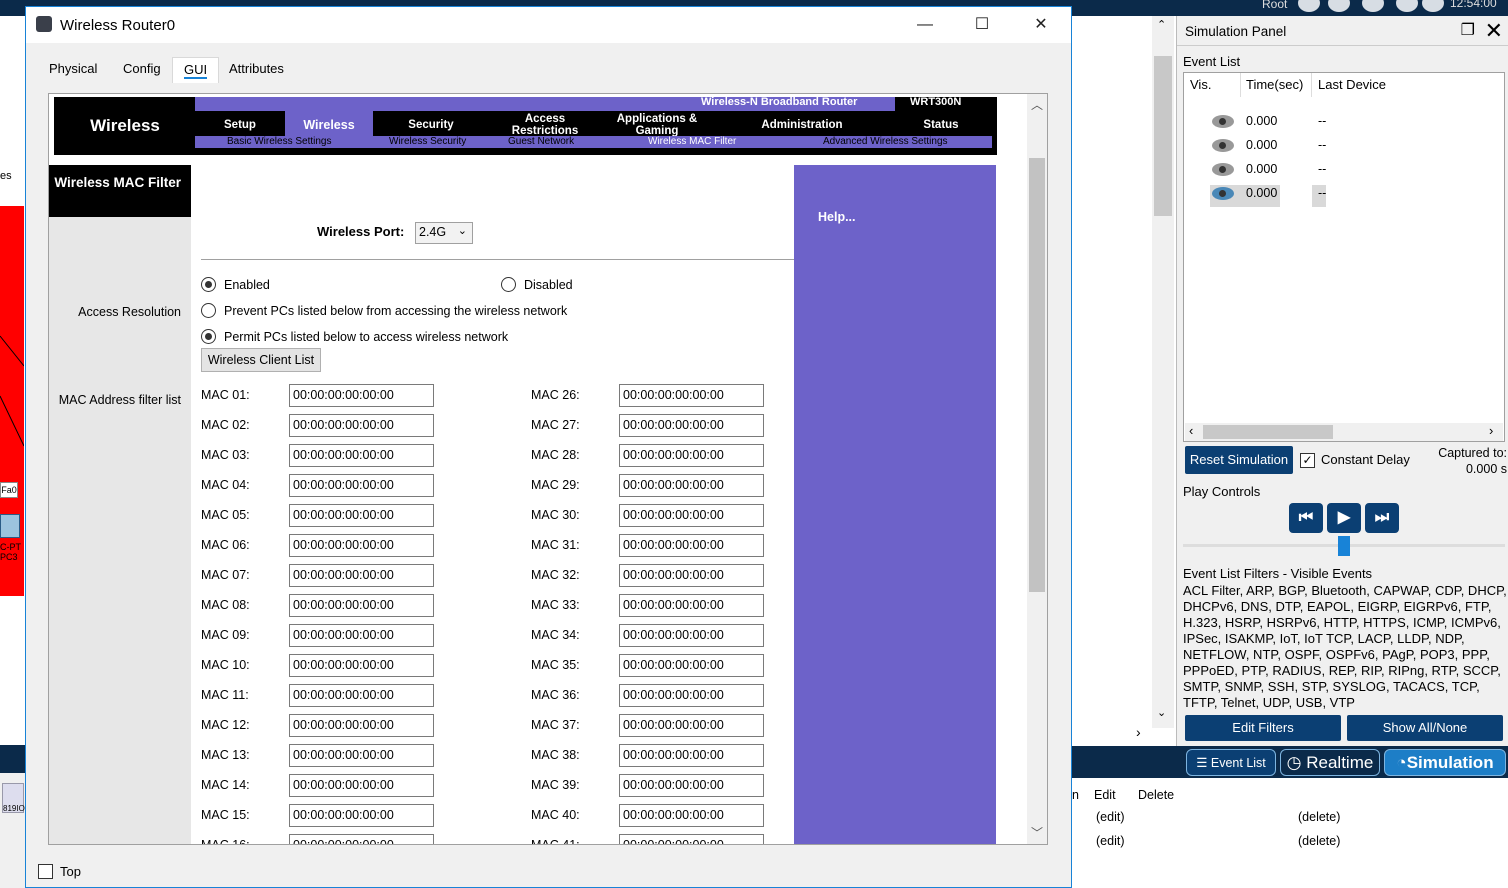  What do you see at coordinates (1468, 30) in the screenshot?
I see `restore-icon: ❐` at bounding box center [1468, 30].